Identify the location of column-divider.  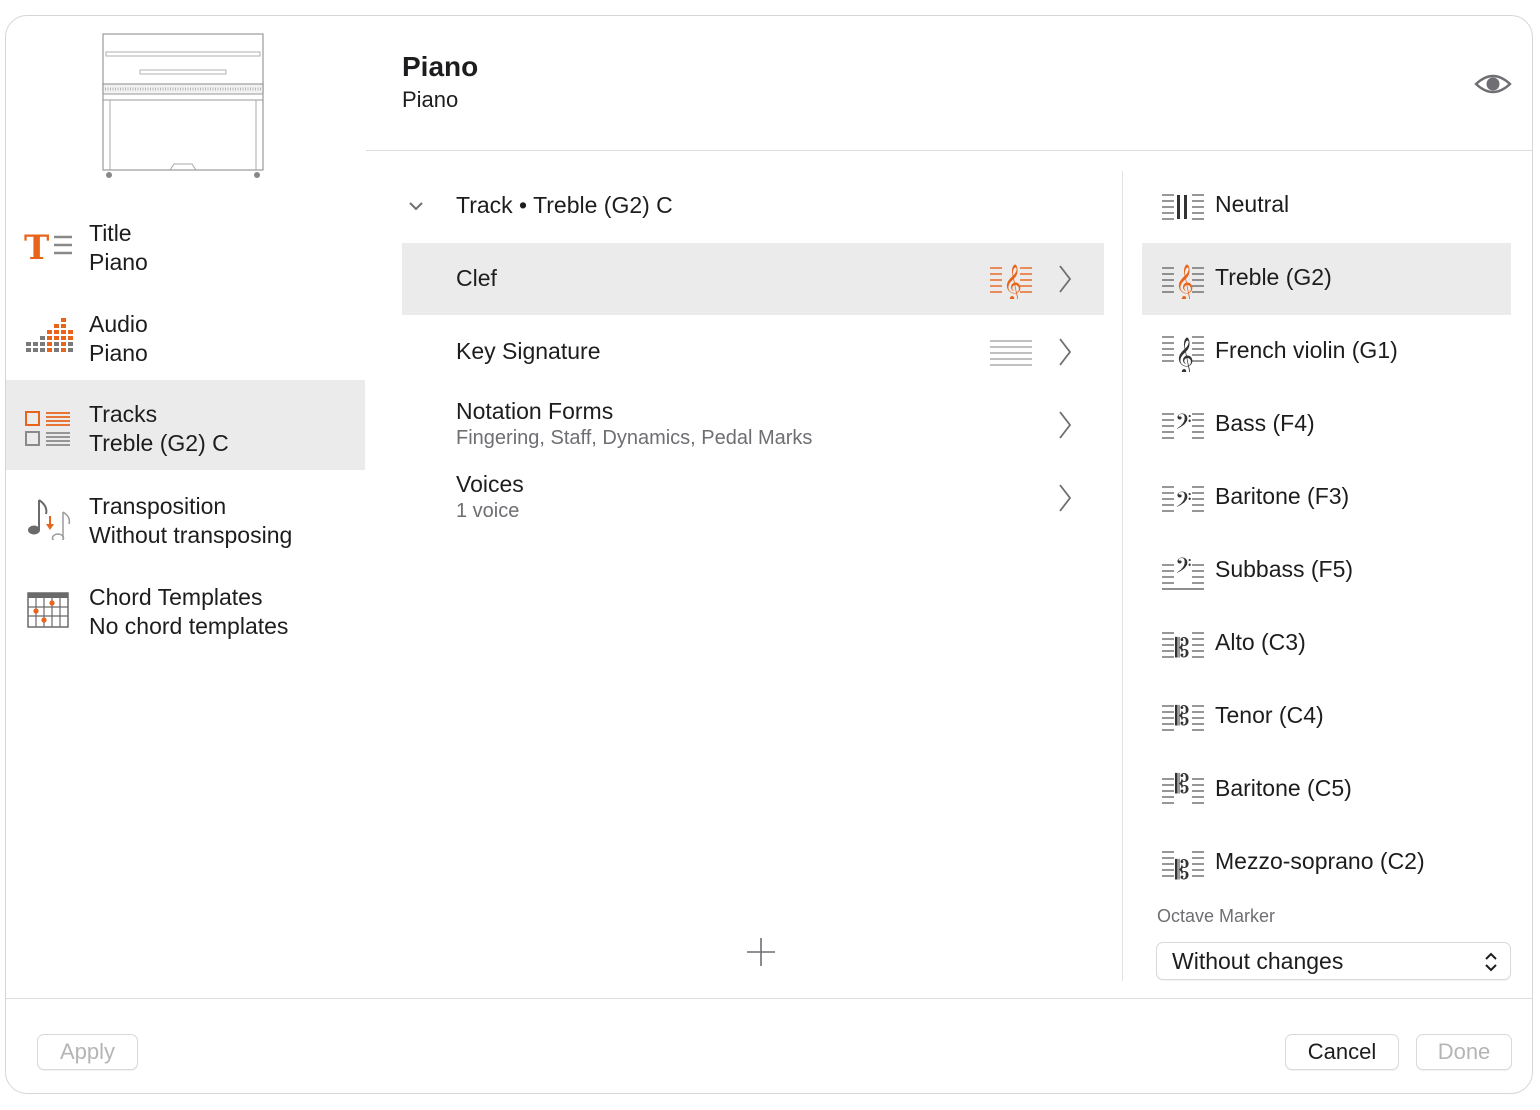
(1122, 576).